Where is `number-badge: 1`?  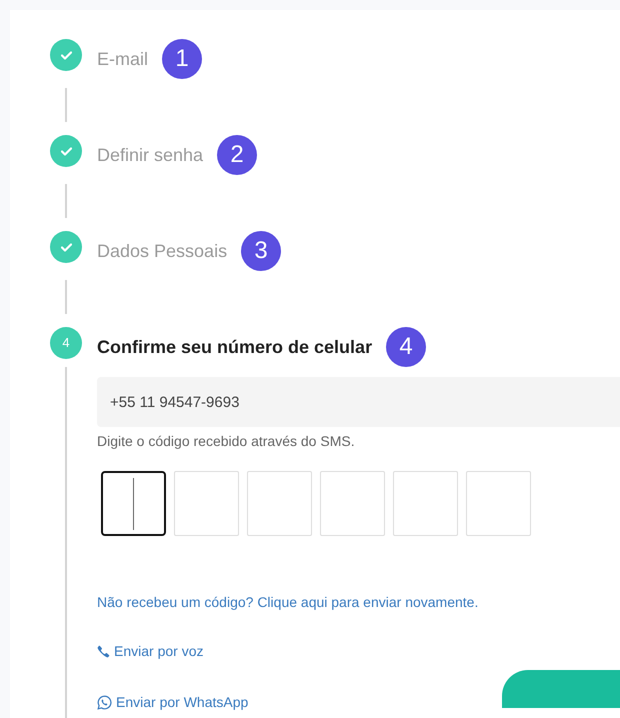 number-badge: 1 is located at coordinates (182, 59).